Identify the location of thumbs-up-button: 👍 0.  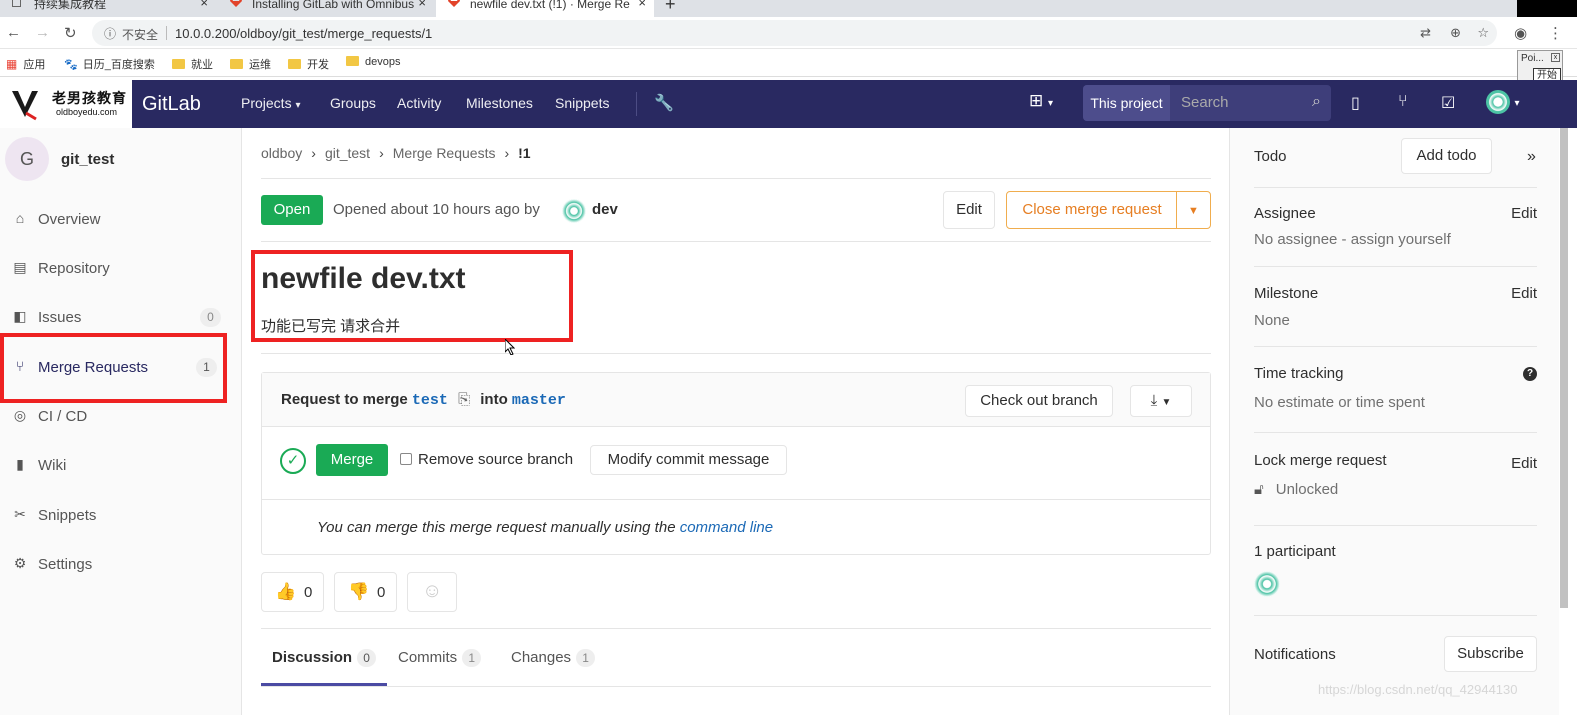
(292, 592).